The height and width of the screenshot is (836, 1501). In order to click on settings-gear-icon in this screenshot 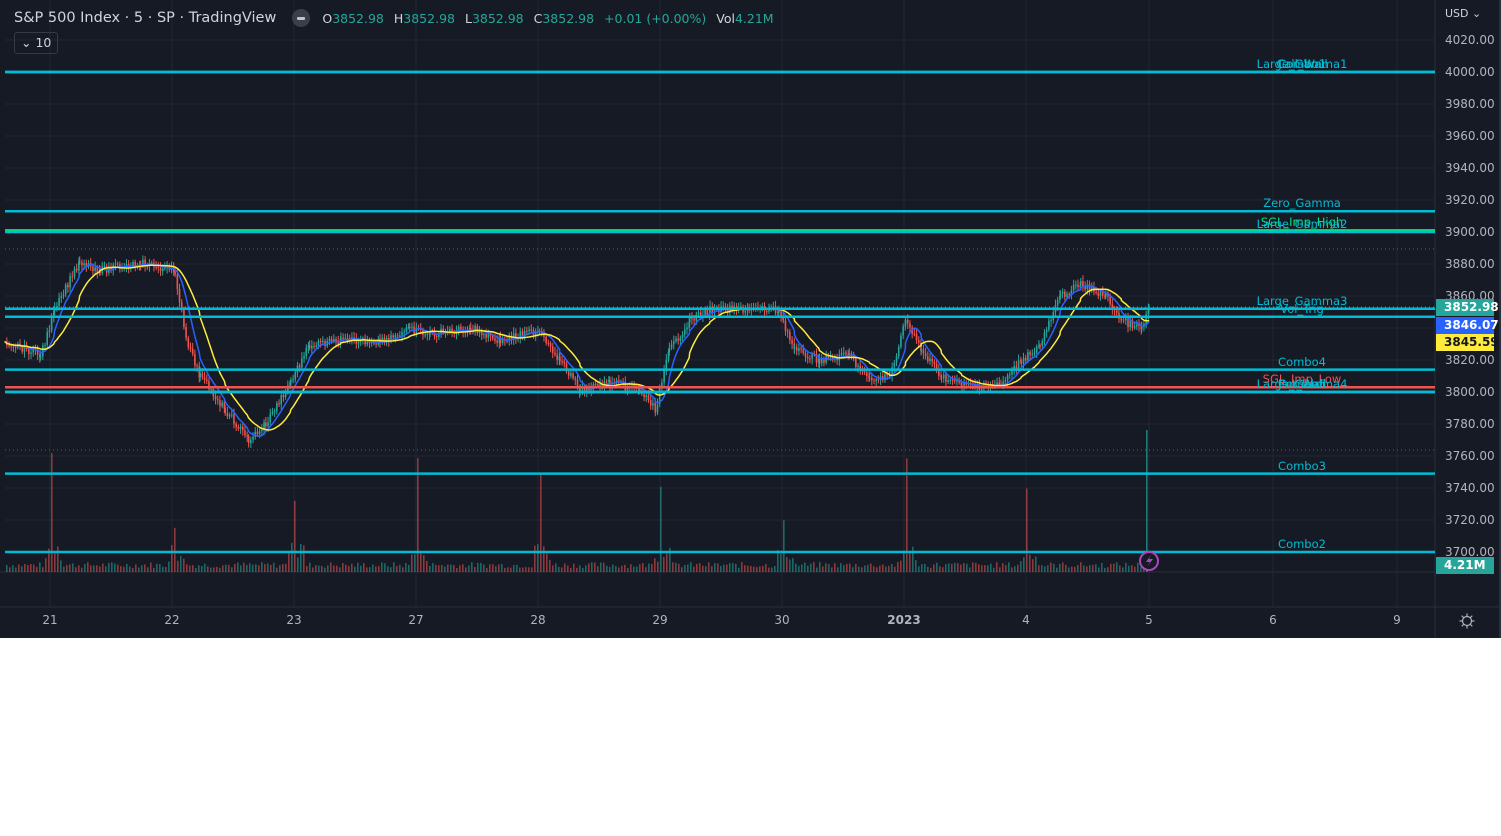, I will do `click(1467, 621)`.